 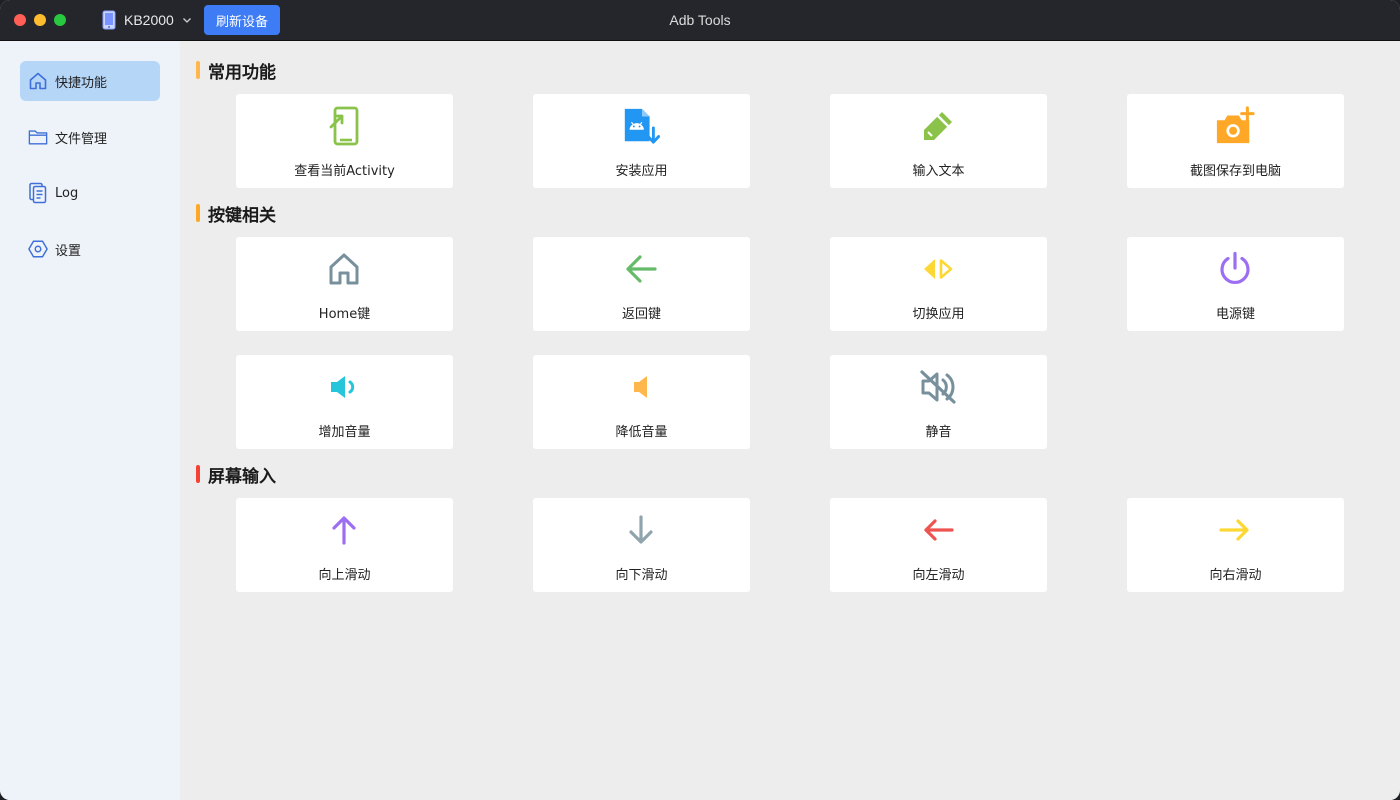 What do you see at coordinates (90, 249) in the screenshot?
I see `sidebar-item-settings: 设置` at bounding box center [90, 249].